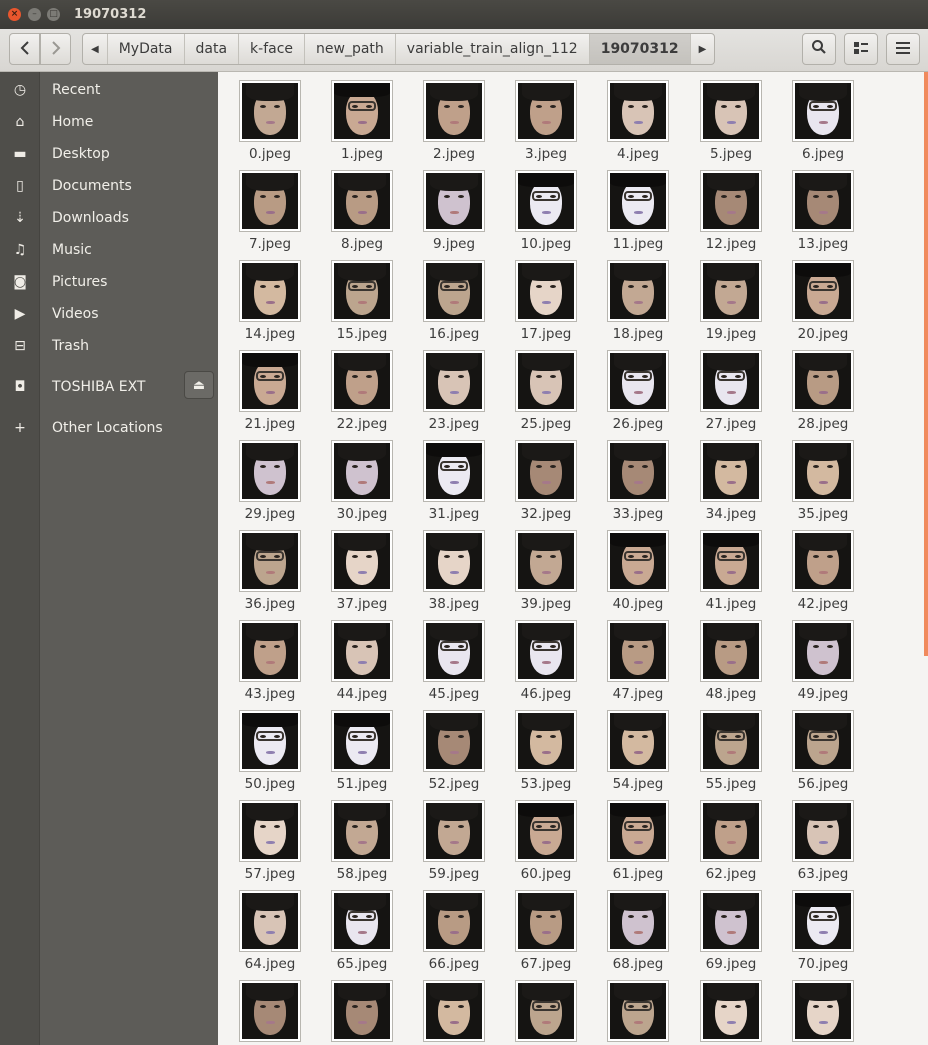  I want to click on vertical-scrollbar, so click(926, 364).